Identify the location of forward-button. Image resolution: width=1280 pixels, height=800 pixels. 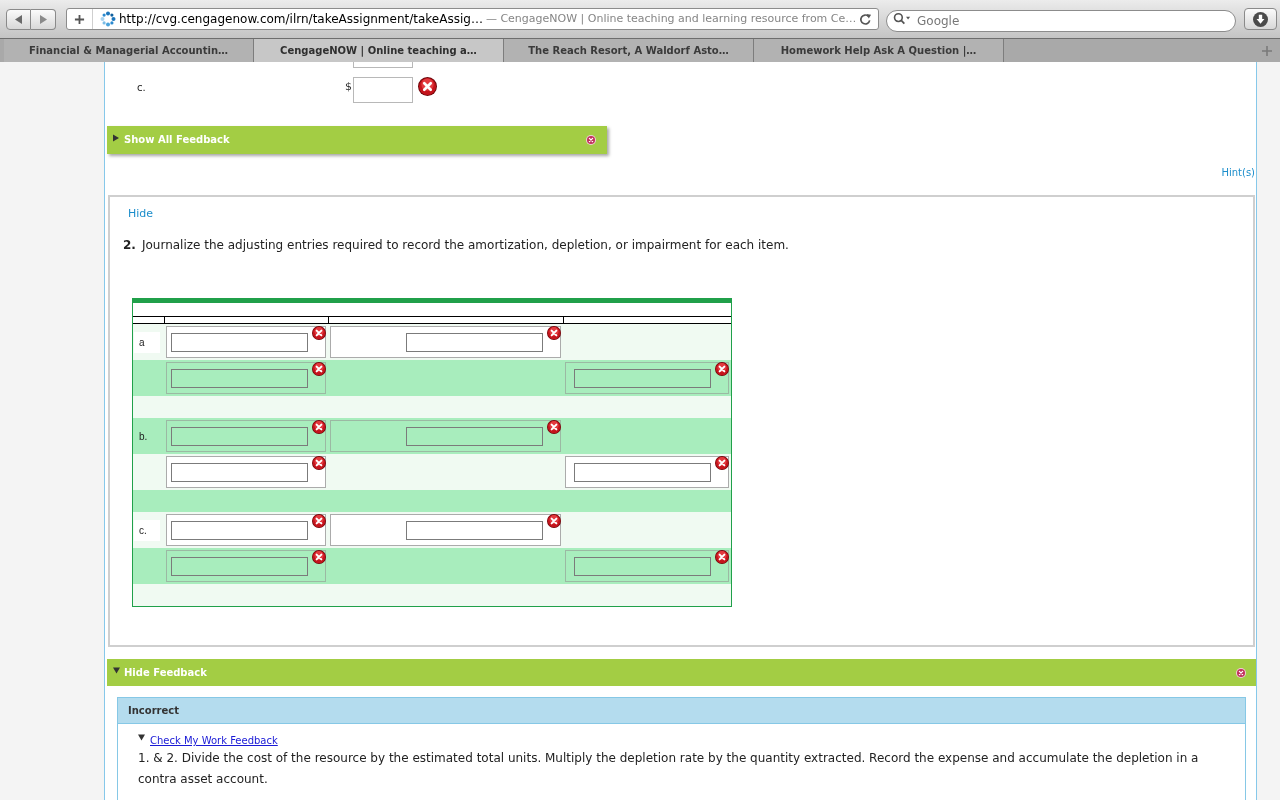
(43, 19).